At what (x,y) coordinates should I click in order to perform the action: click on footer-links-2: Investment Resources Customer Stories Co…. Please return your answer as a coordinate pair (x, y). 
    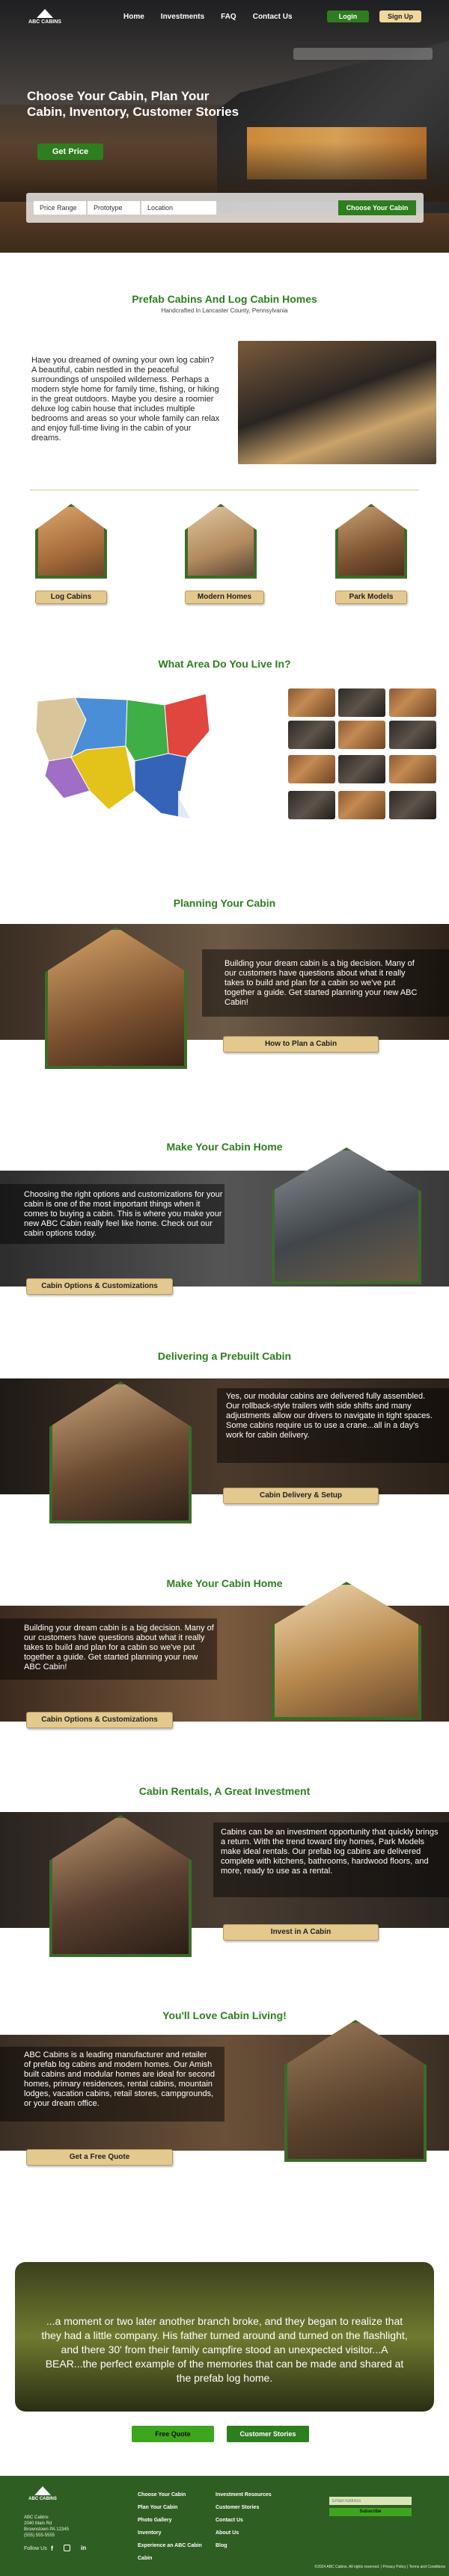
    Looking at the image, I should click on (244, 2520).